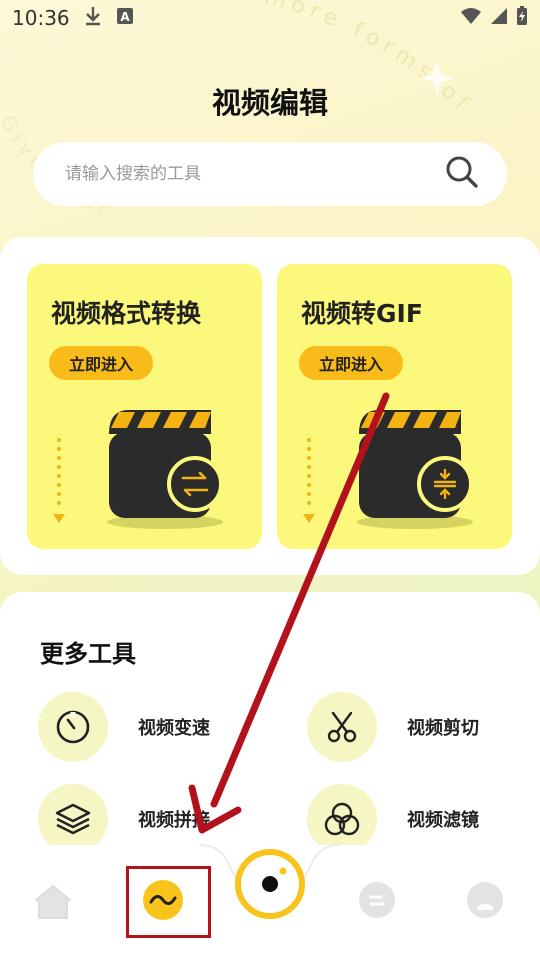 The width and height of the screenshot is (540, 960). I want to click on camera-ring-icon, so click(270, 884).